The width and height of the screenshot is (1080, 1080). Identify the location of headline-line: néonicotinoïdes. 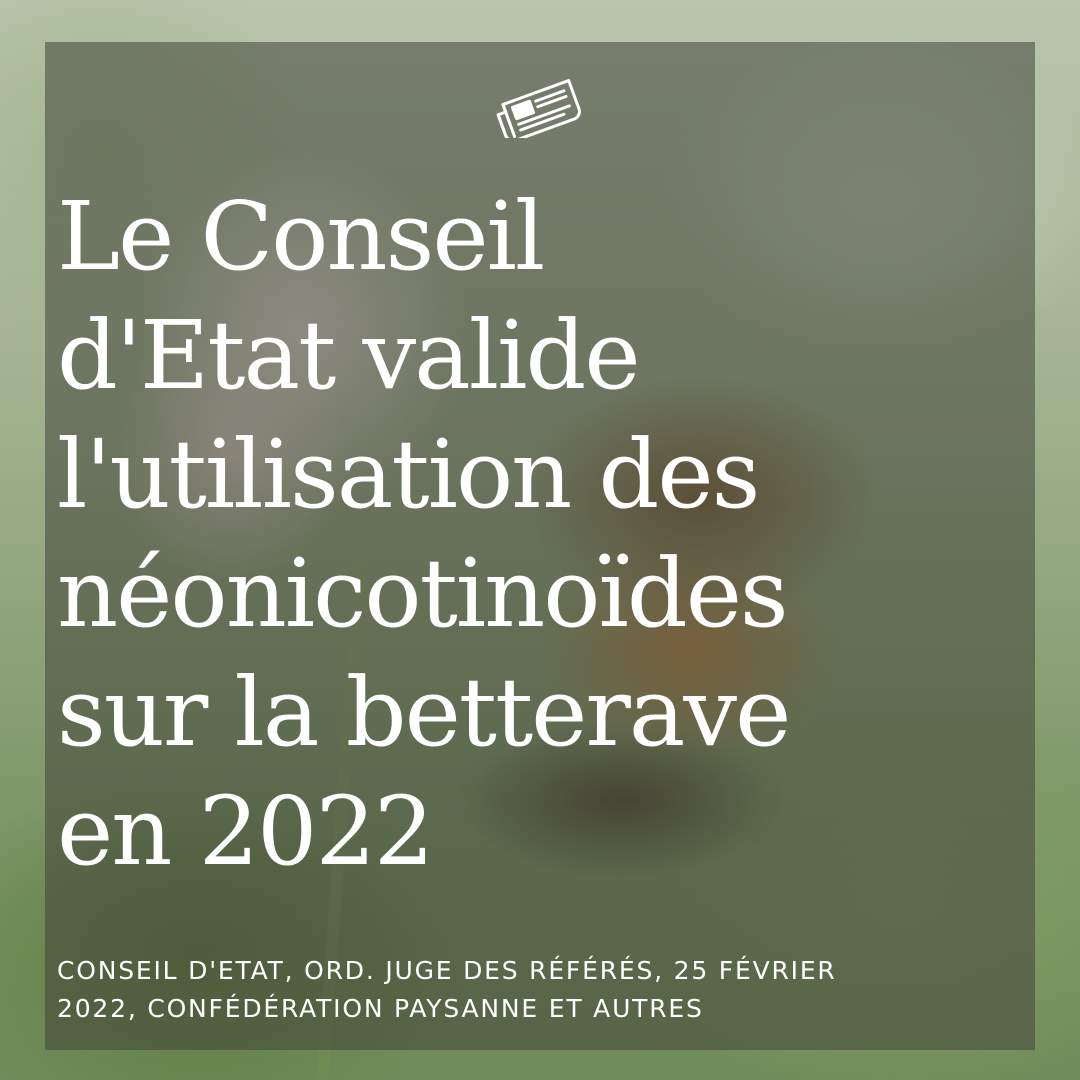
(423, 594).